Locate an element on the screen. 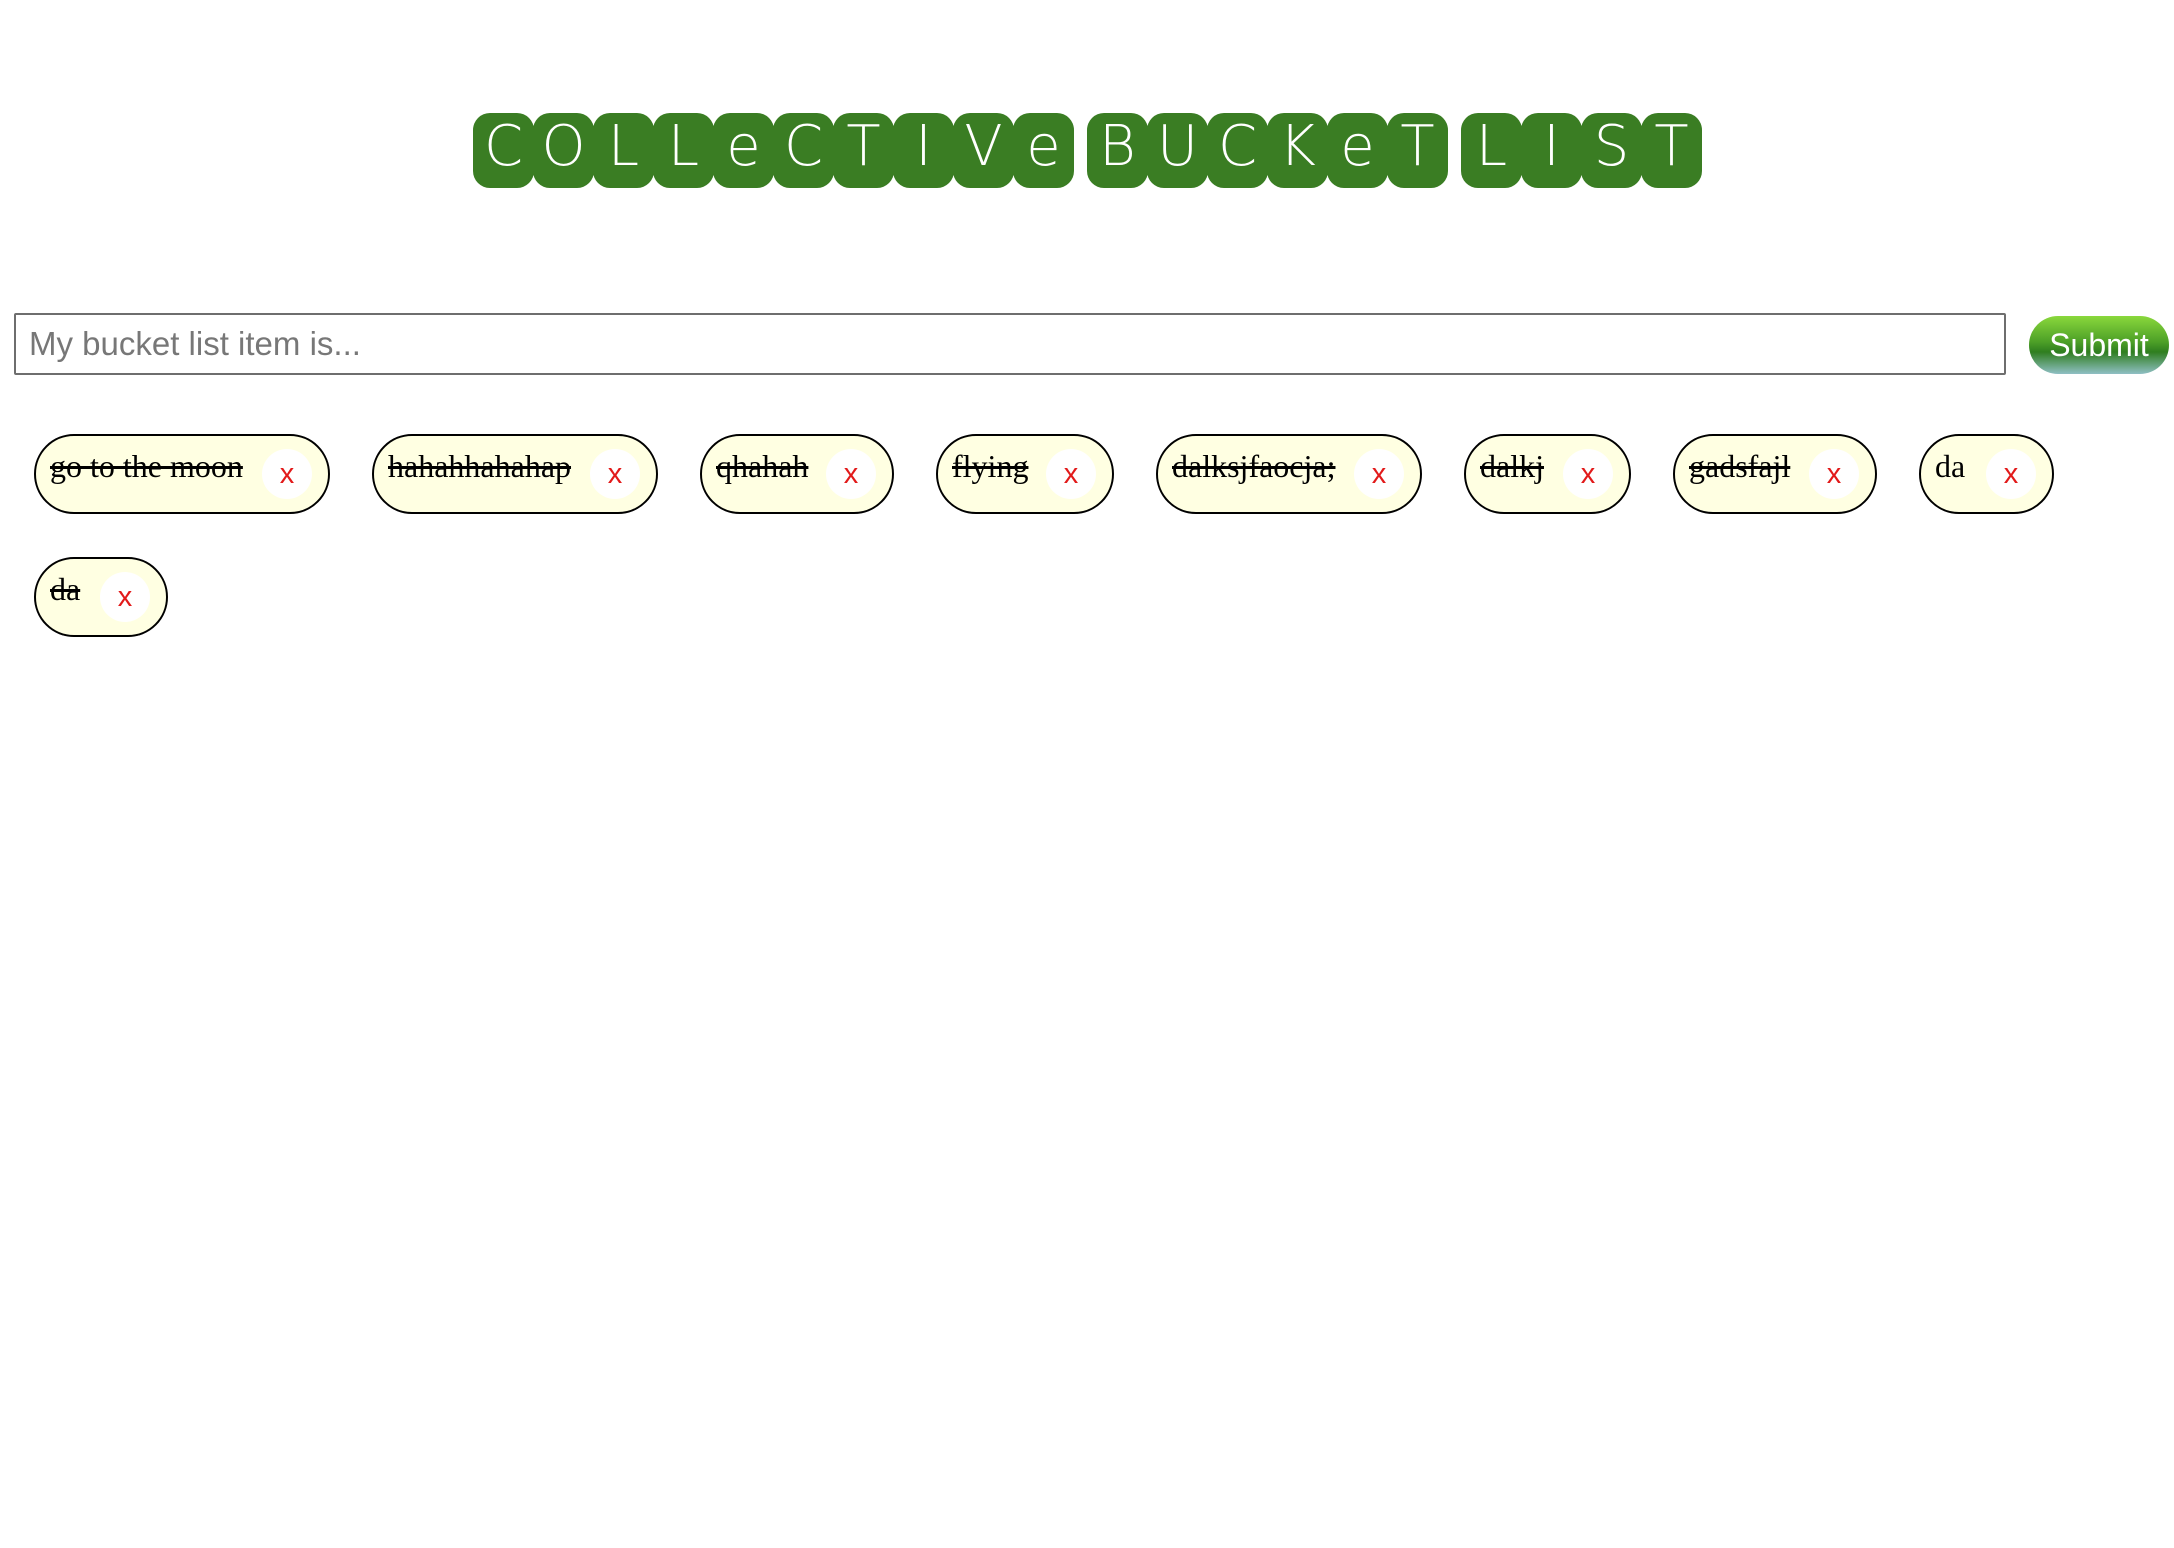 Image resolution: width=2174 pixels, height=1548 pixels. bucket-item-text: gadsfajl is located at coordinates (1739, 466).